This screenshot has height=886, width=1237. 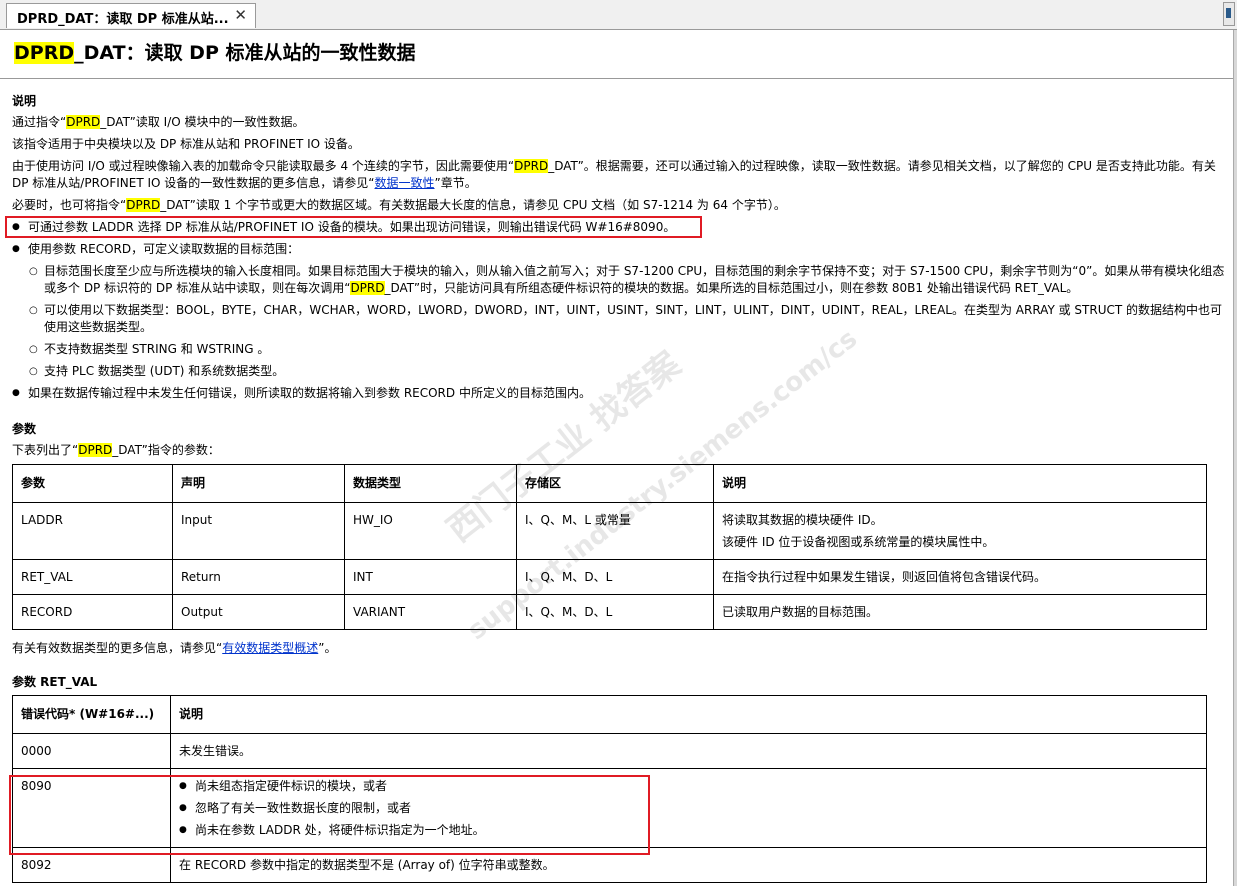 I want to click on table-header-row: 错误代码* (W#16#...) 说明, so click(x=609, y=714).